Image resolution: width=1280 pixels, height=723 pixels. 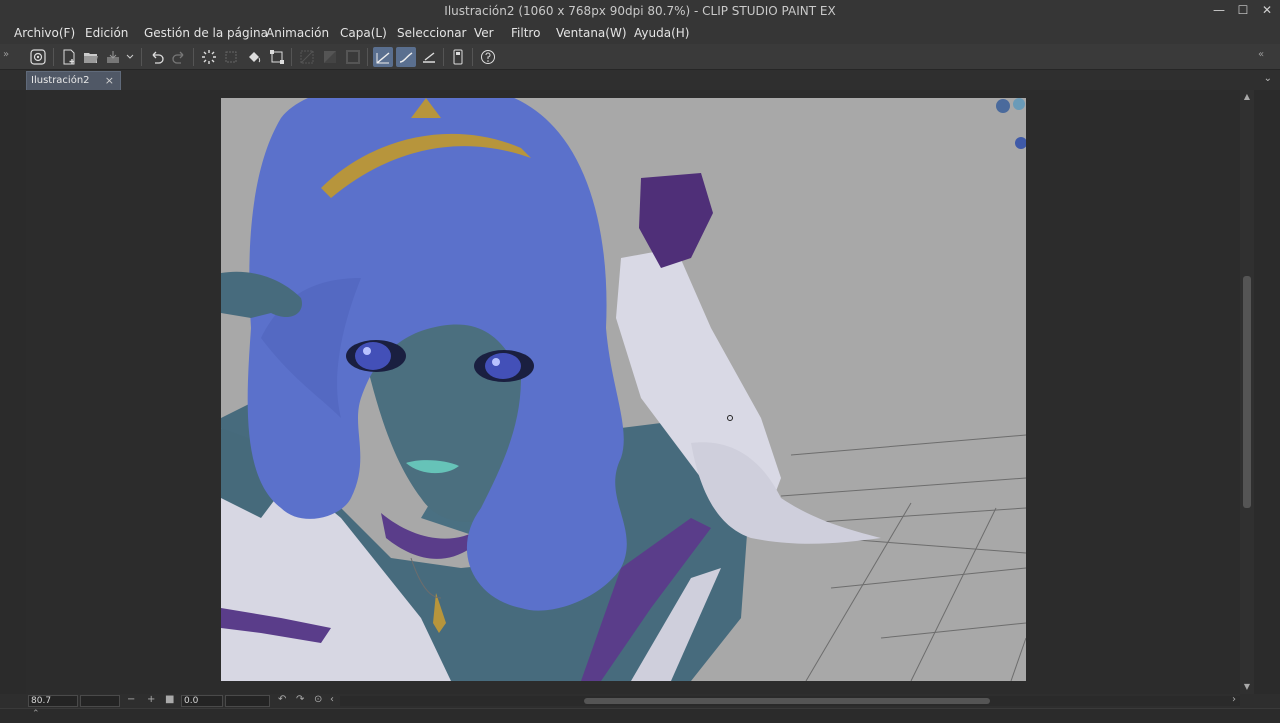 What do you see at coordinates (179, 57) in the screenshot?
I see `redo-icon` at bounding box center [179, 57].